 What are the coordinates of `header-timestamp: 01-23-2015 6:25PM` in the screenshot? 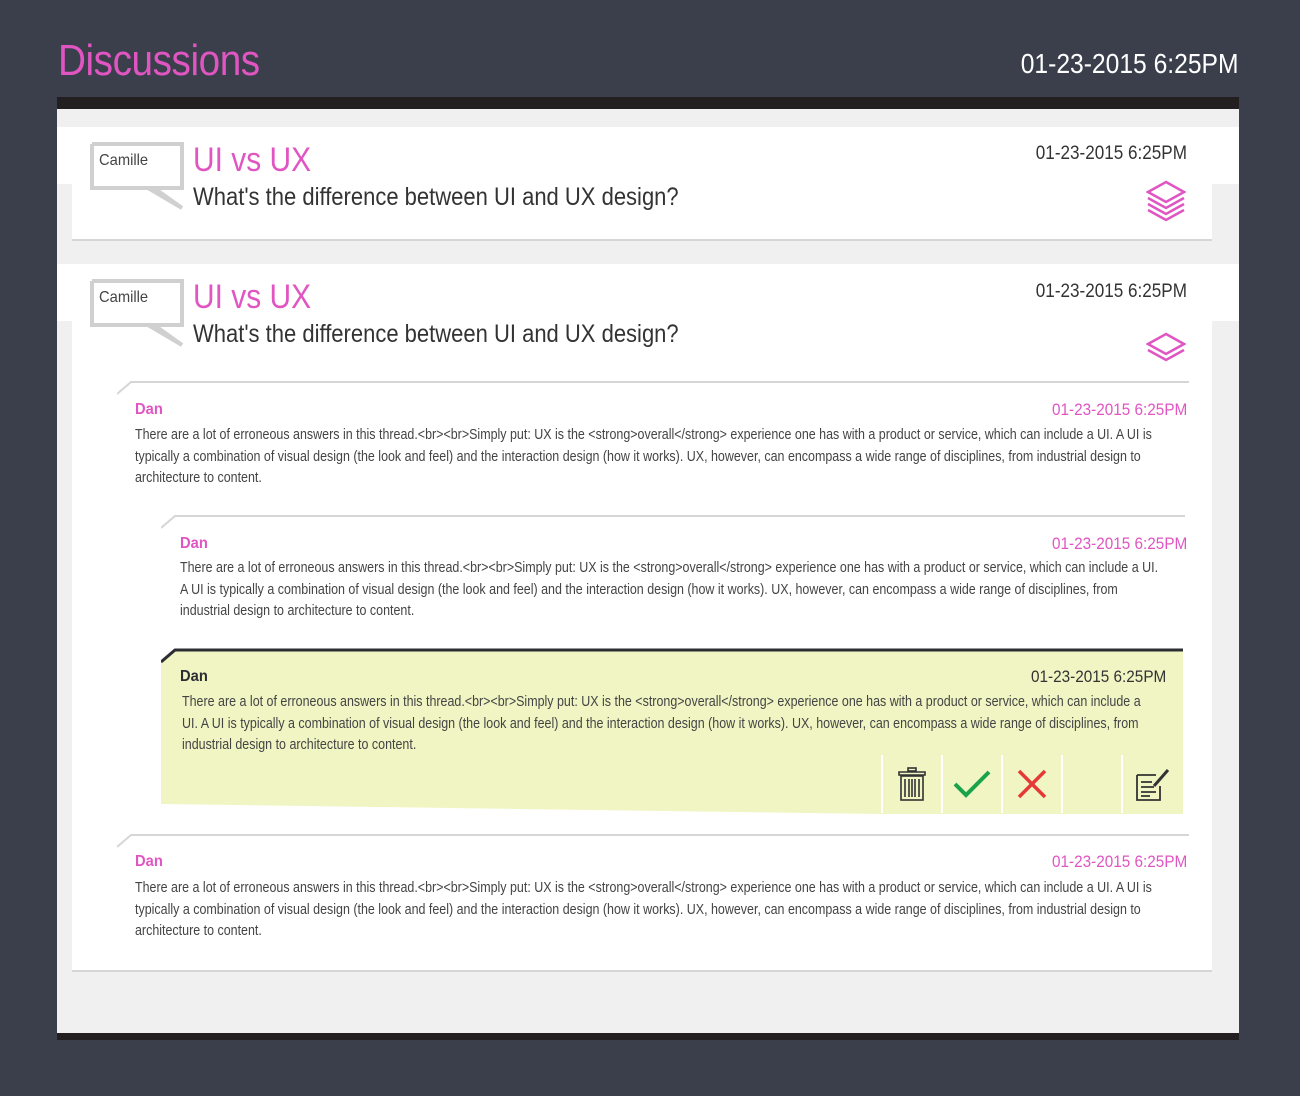 It's located at (1130, 63).